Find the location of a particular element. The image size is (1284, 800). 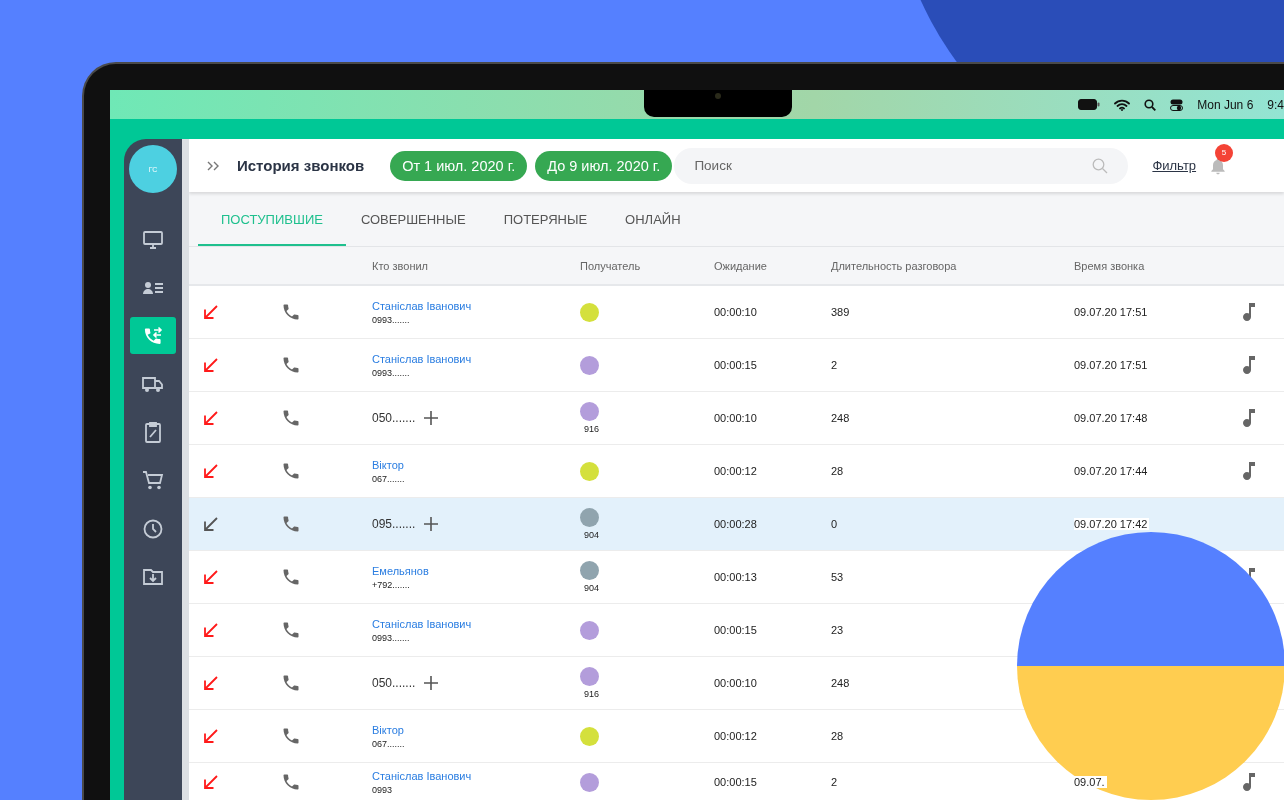

call-time: 09.07.20 17:42 is located at coordinates (1112, 524).